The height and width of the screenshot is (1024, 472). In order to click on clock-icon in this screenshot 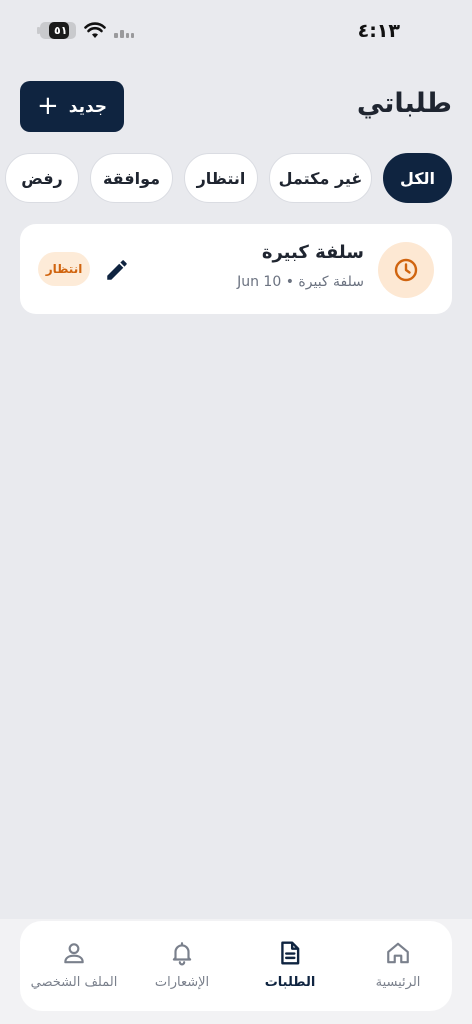, I will do `click(406, 270)`.